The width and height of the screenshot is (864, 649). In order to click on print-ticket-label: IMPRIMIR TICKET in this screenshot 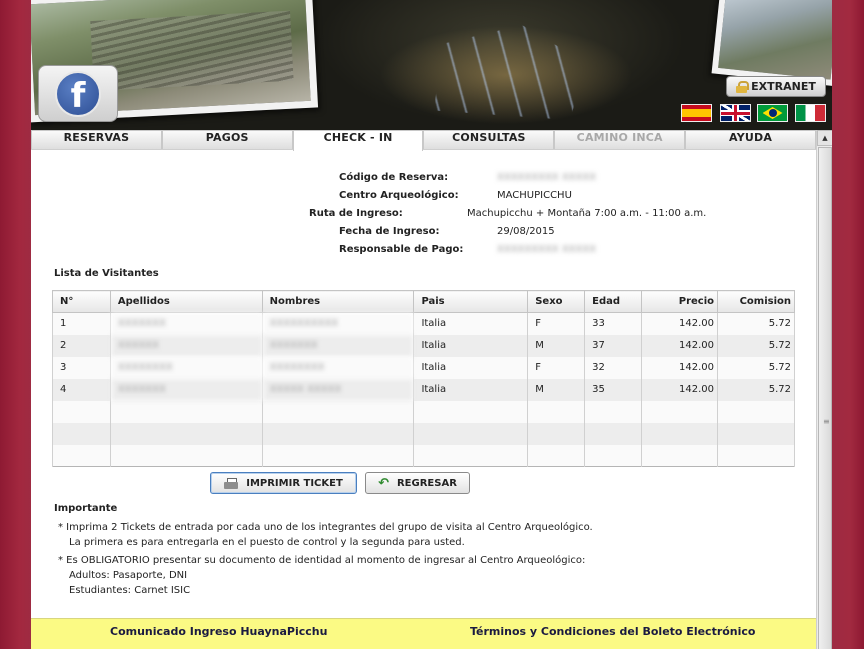, I will do `click(294, 483)`.